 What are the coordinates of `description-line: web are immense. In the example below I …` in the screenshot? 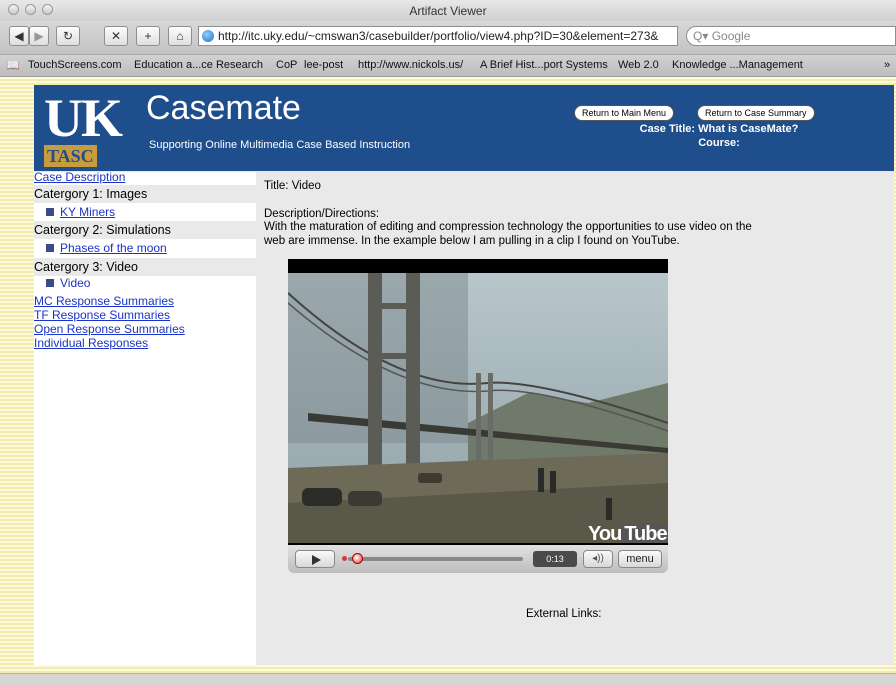 It's located at (472, 241).